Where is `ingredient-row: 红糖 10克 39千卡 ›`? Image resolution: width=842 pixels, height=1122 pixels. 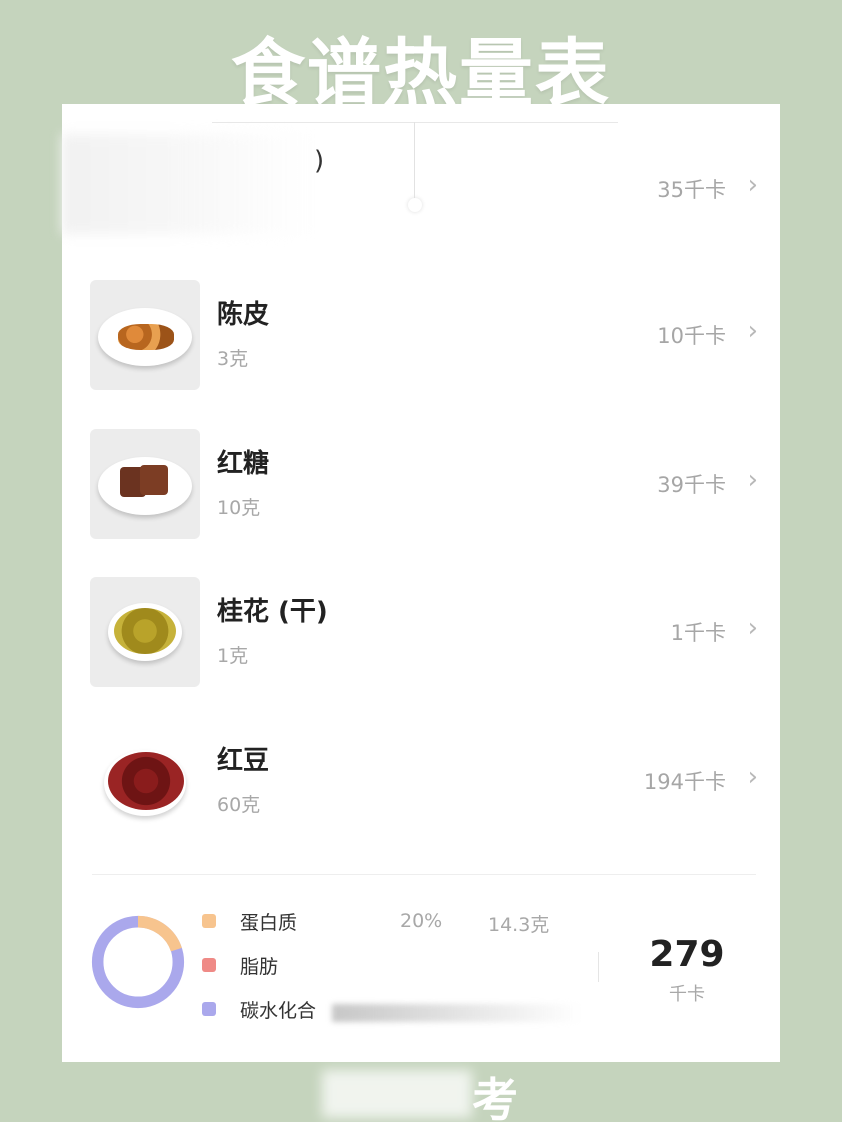 ingredient-row: 红糖 10克 39千卡 › is located at coordinates (421, 489).